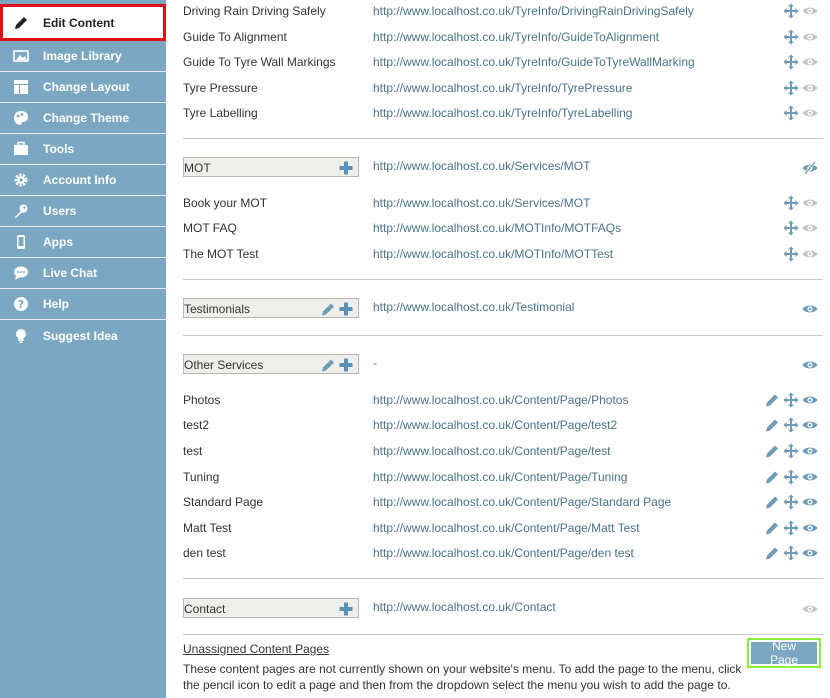 The width and height of the screenshot is (830, 698). I want to click on page-name: test, so click(193, 451).